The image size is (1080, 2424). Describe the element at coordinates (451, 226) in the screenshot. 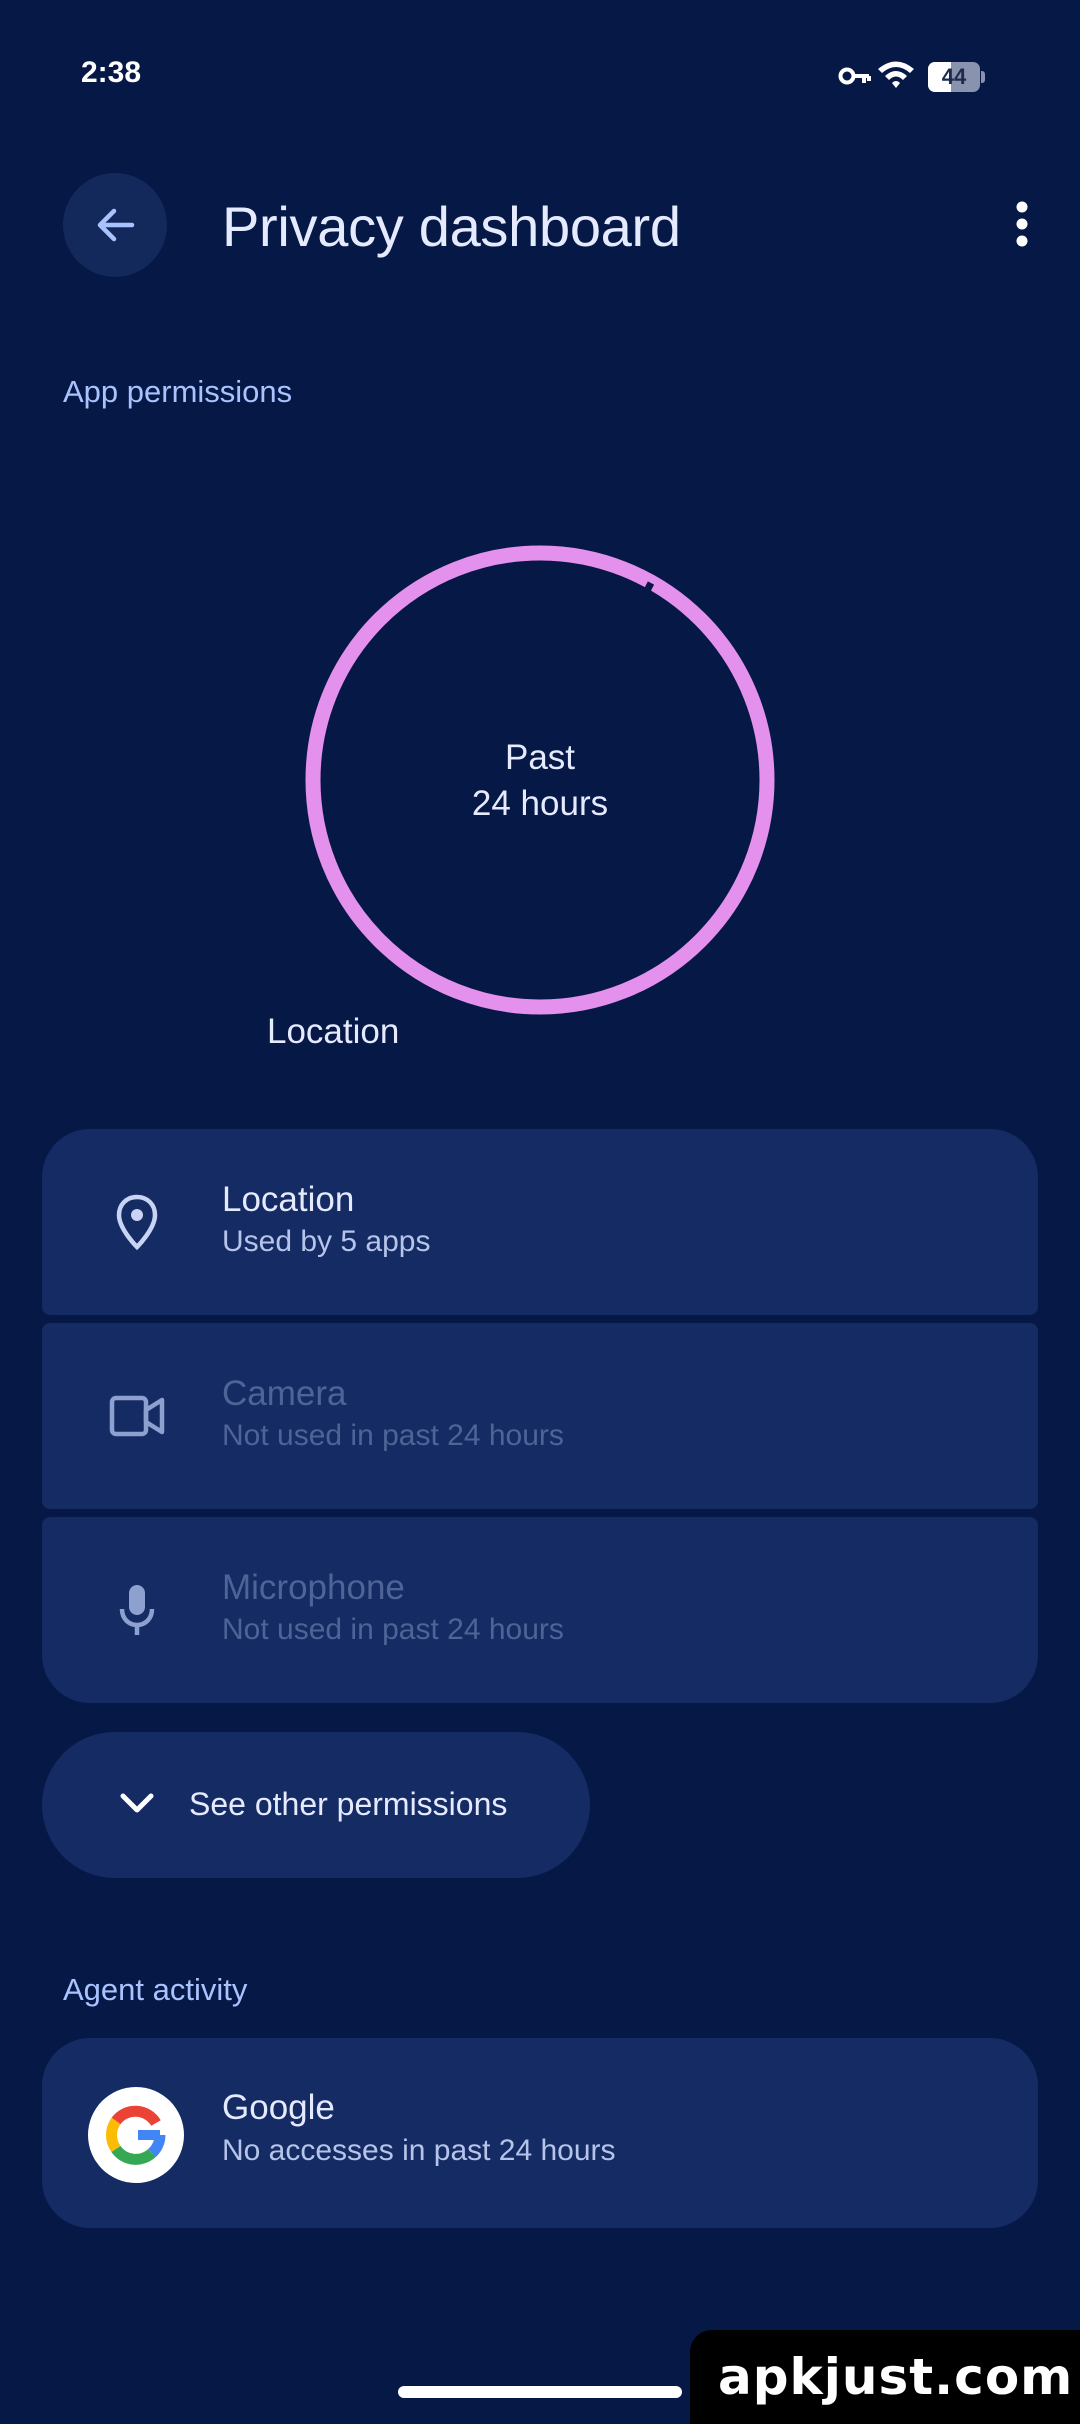

I see `page-title: Privacy dashboard` at that location.